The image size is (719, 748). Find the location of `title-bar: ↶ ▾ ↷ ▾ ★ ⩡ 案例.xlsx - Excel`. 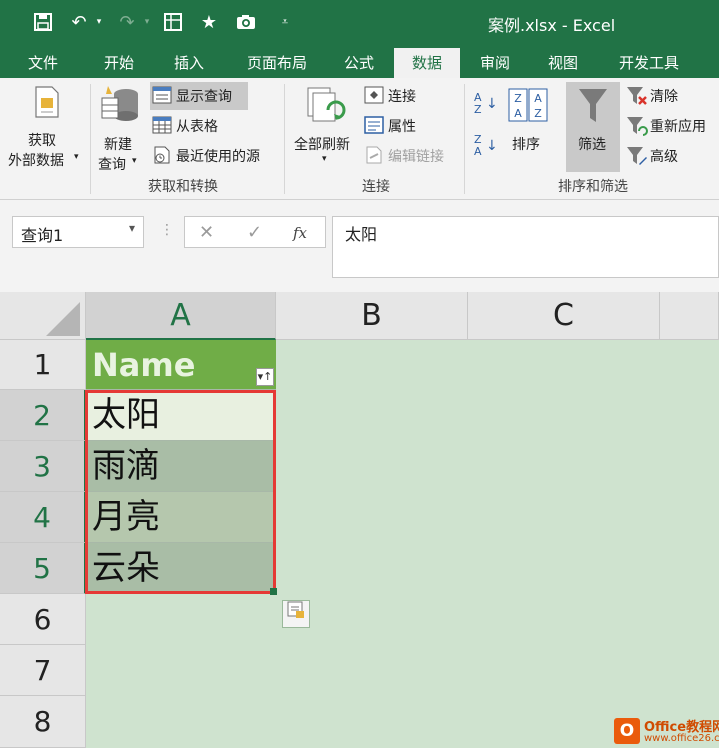

title-bar: ↶ ▾ ↷ ▾ ★ ⩡ 案例.xlsx - Excel is located at coordinates (359, 22).